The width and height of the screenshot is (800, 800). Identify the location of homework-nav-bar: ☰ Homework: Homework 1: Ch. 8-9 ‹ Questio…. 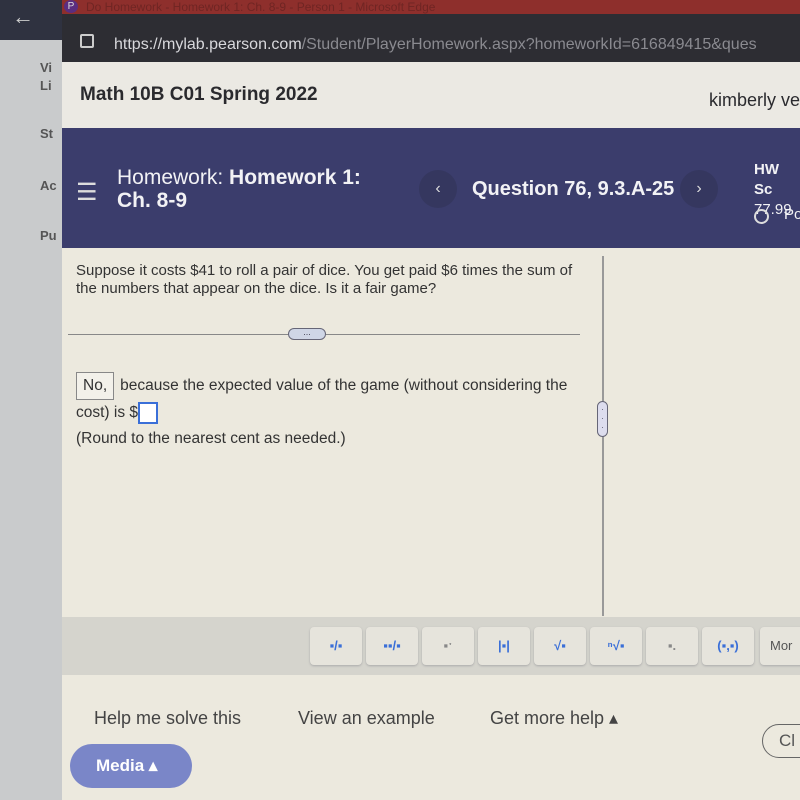
(431, 188).